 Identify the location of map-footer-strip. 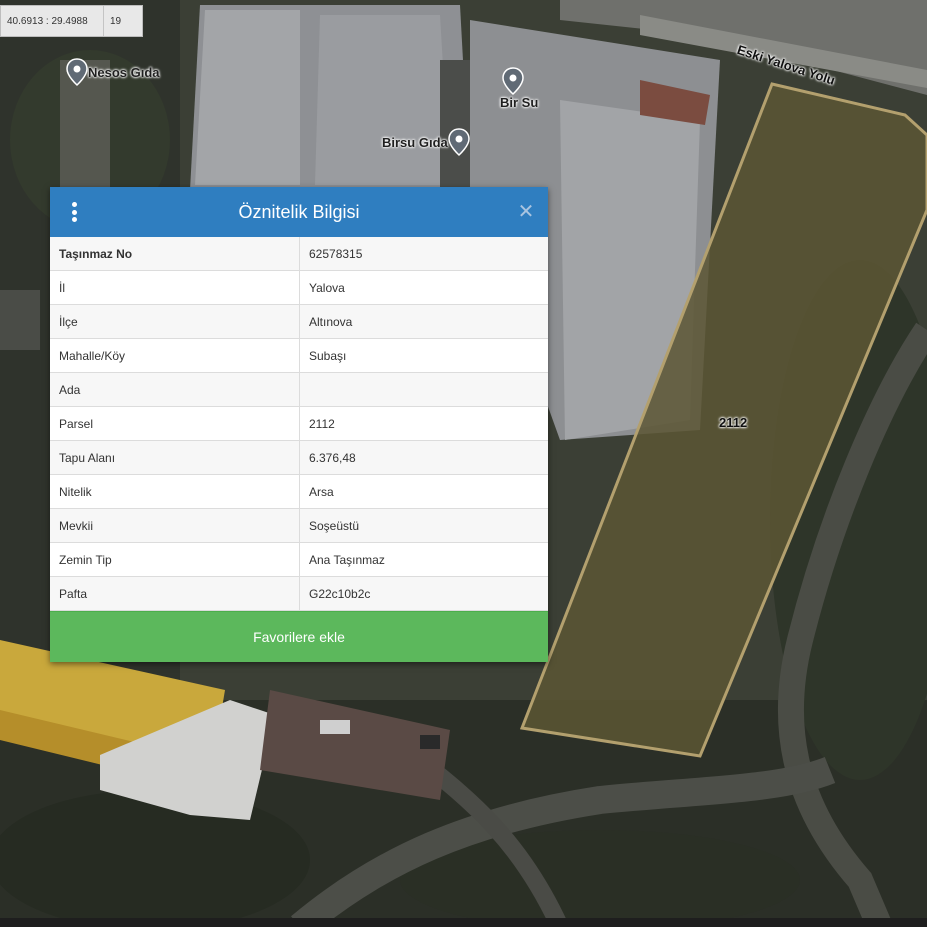
(463, 922).